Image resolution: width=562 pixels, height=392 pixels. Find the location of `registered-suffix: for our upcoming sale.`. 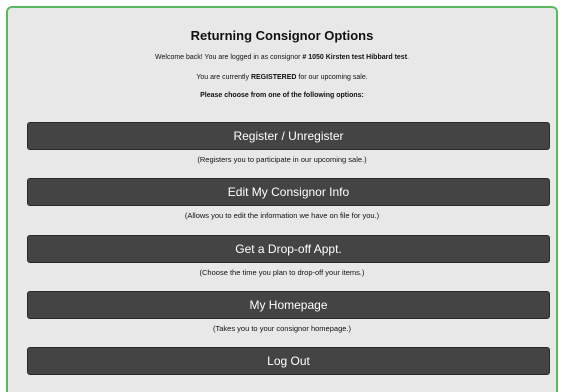

registered-suffix: for our upcoming sale. is located at coordinates (332, 77).